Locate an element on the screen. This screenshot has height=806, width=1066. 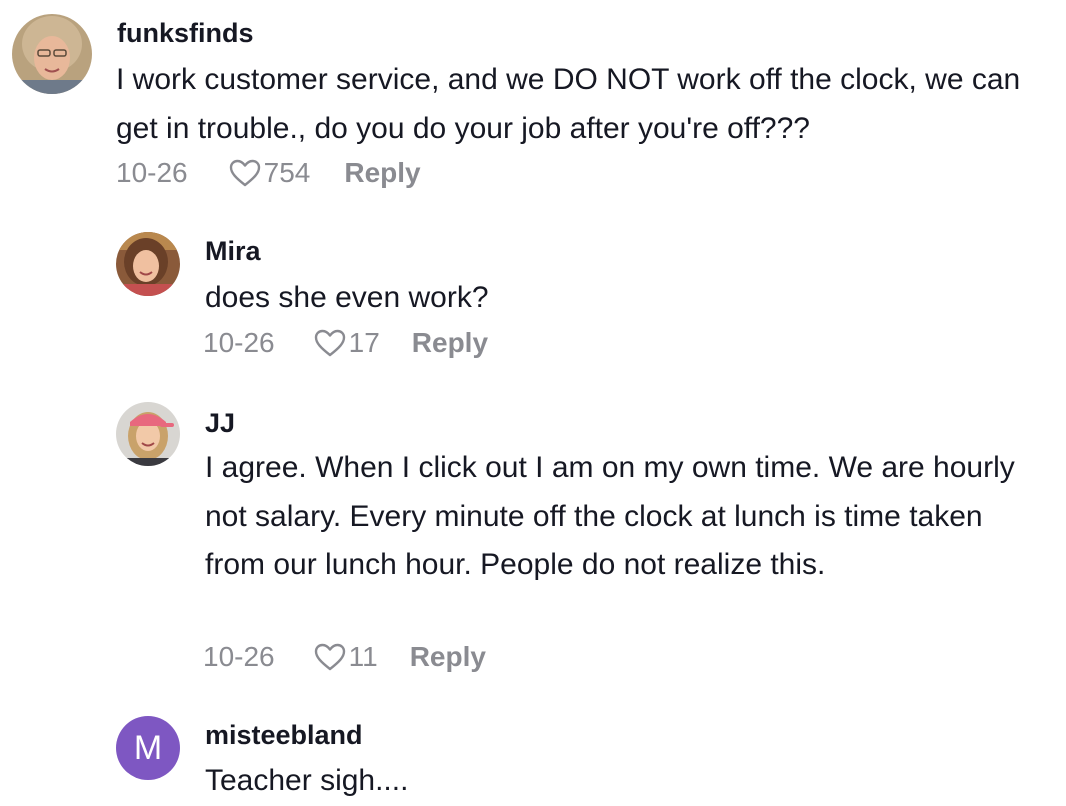
like-button: 11 is located at coordinates (345, 657).